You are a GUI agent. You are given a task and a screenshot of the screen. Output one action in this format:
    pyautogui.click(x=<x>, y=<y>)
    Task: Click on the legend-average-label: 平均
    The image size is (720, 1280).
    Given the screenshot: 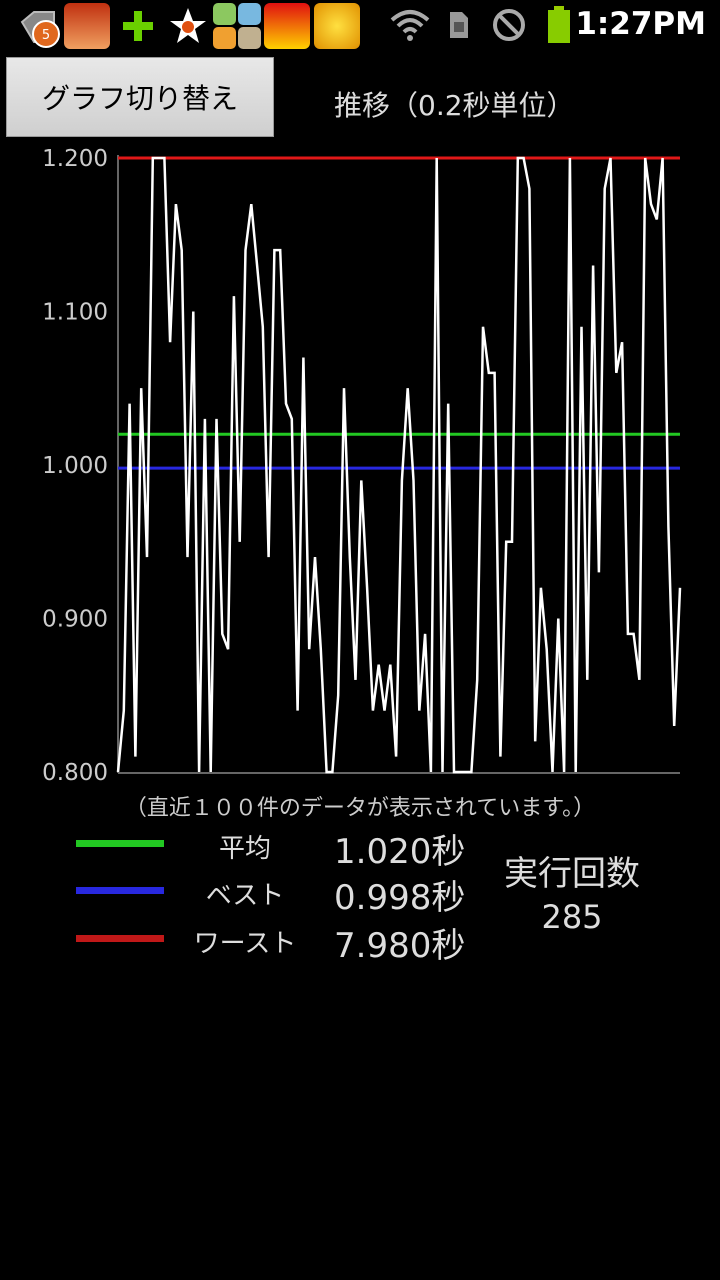 What is the action you would take?
    pyautogui.click(x=244, y=849)
    